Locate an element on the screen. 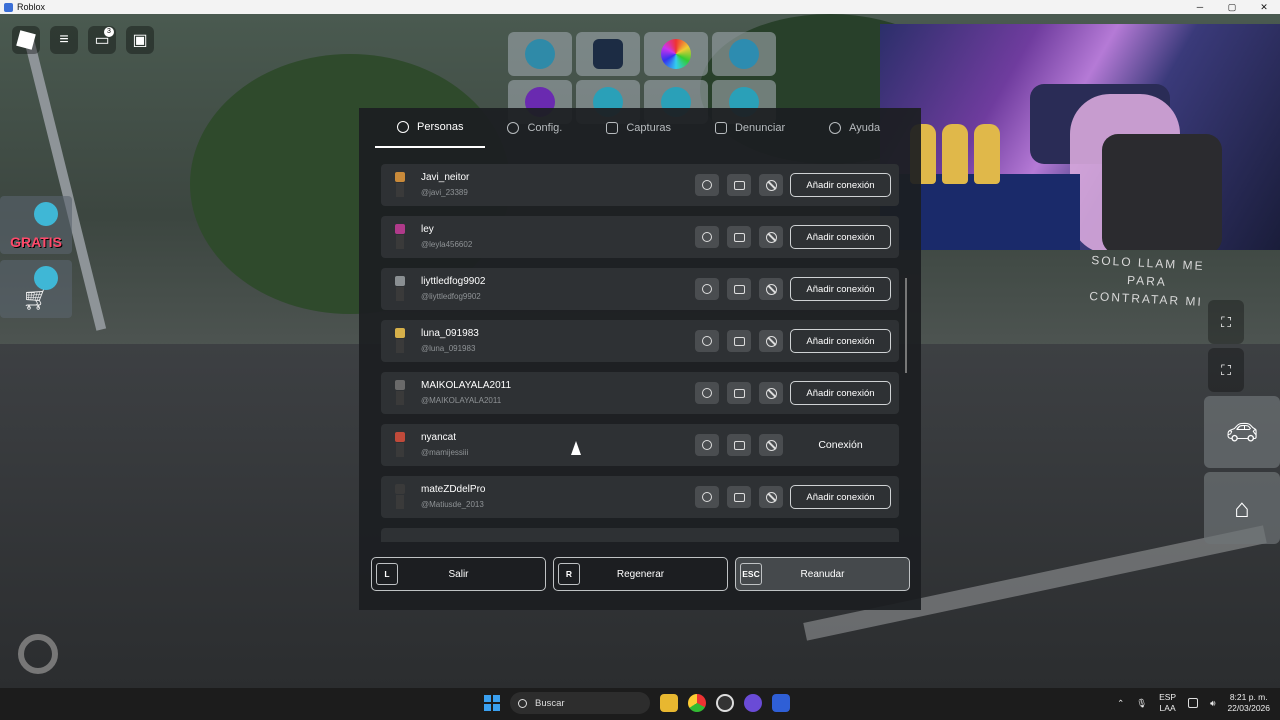 The image size is (1280, 720). roblox-menu-button is located at coordinates (26, 40).